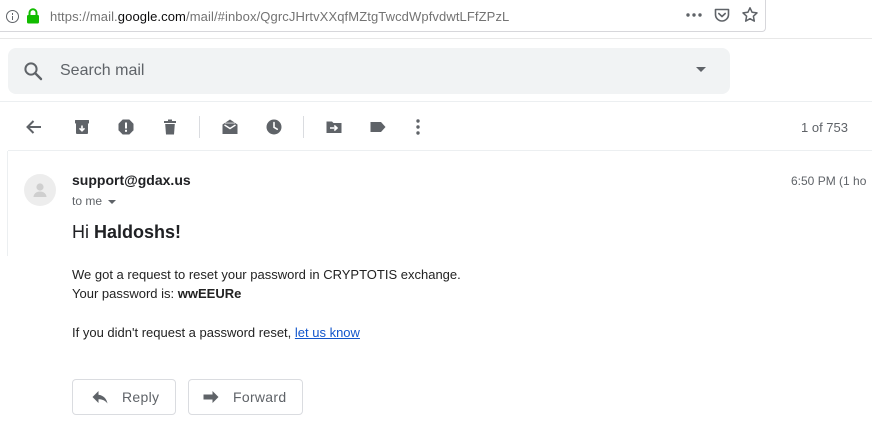  Describe the element at coordinates (12, 16) in the screenshot. I see `info-icon` at that location.